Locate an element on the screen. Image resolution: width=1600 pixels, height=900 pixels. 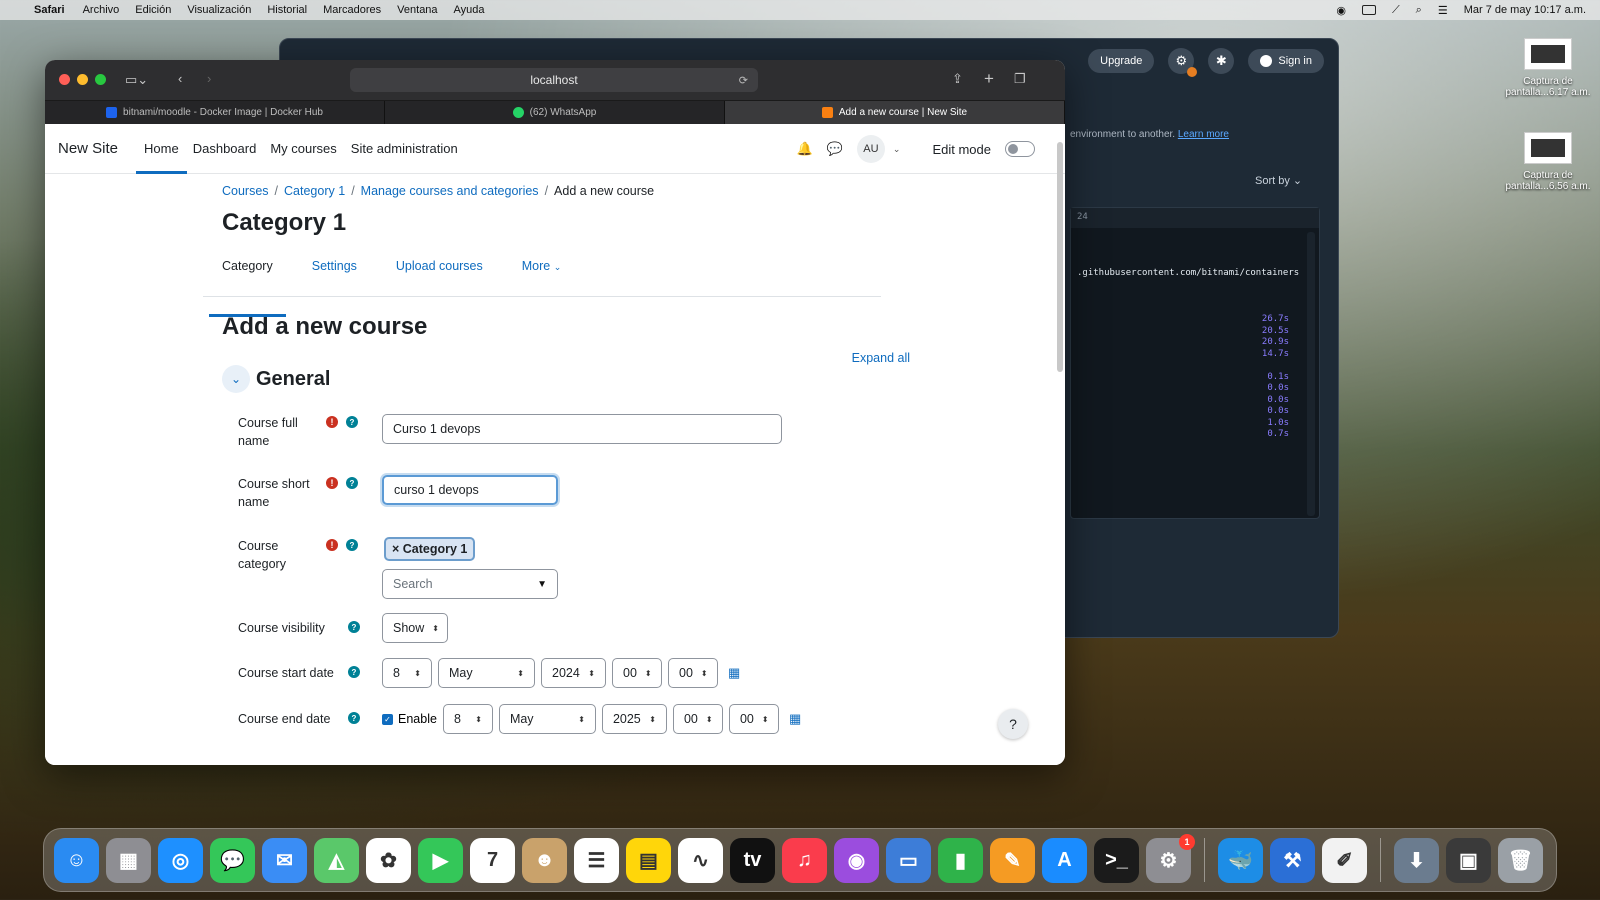
trash-icon: 🗑 is located at coordinates (1520, 860).